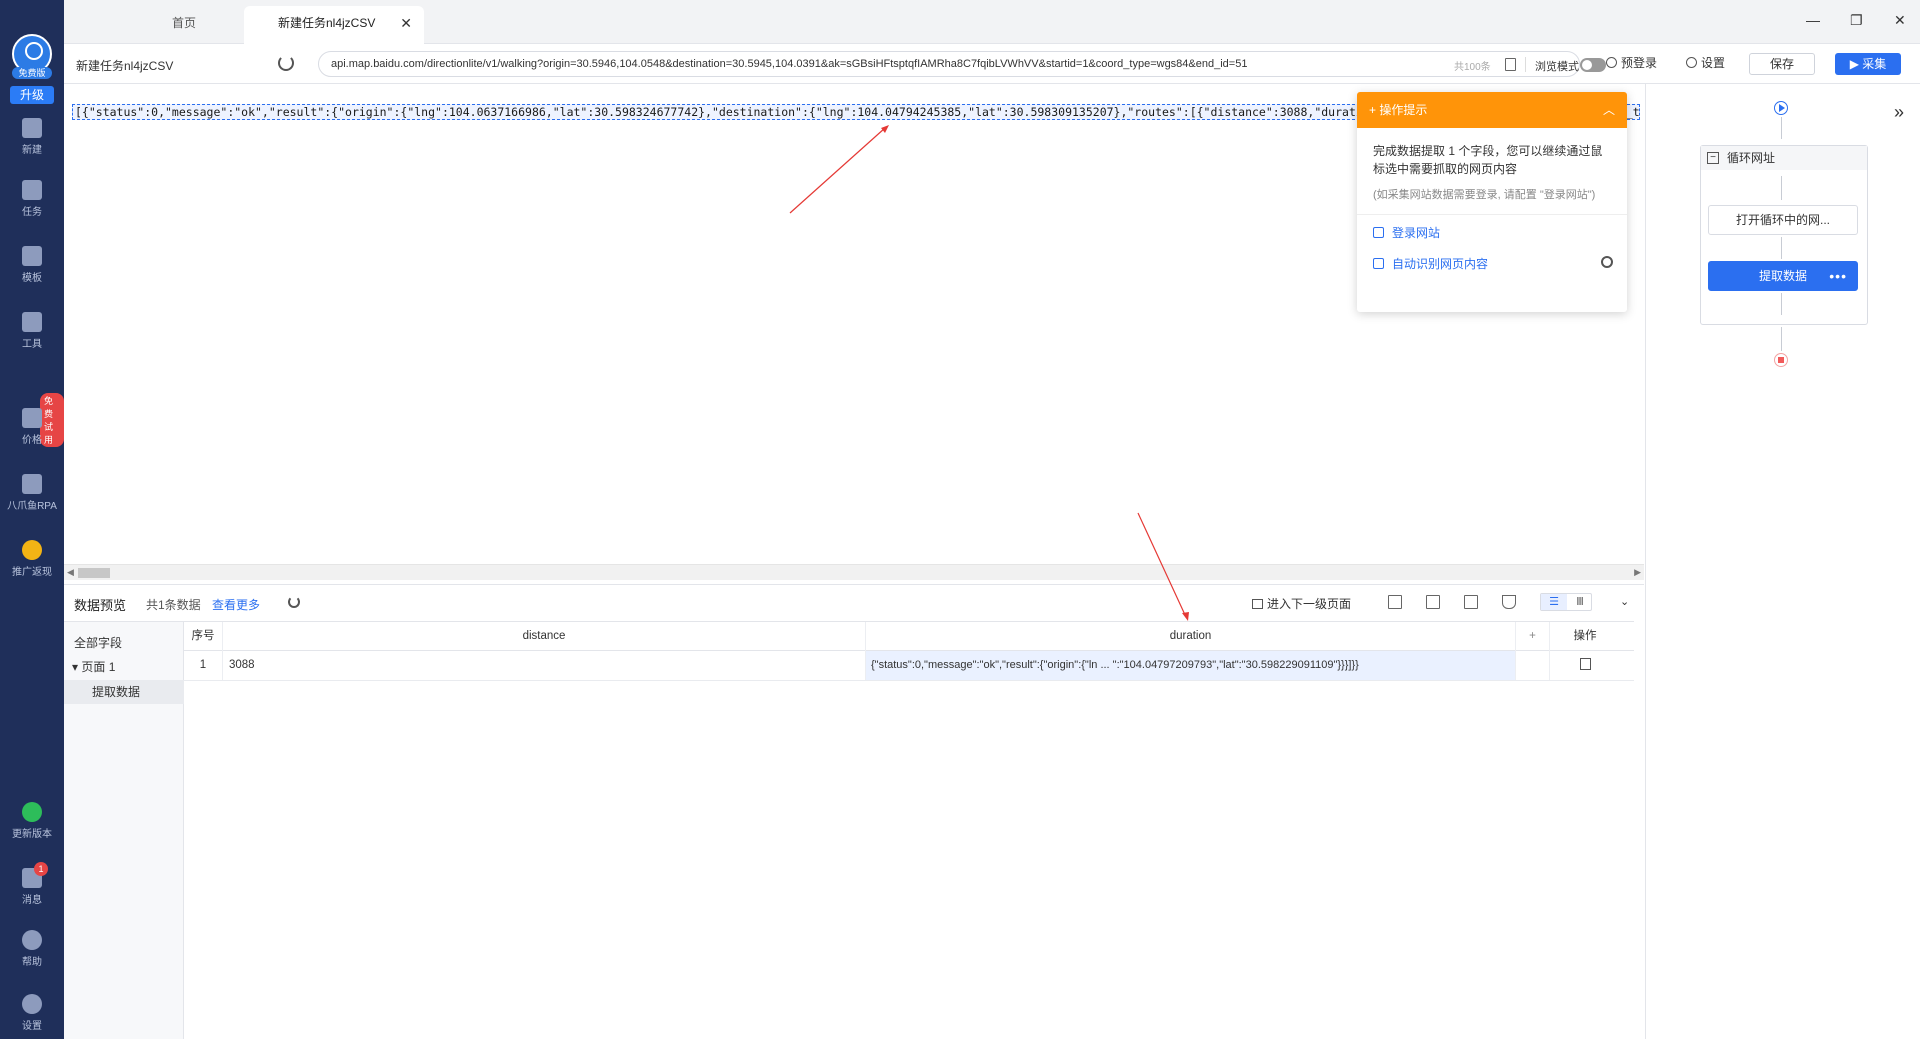 Image resolution: width=1920 pixels, height=1039 pixels. Describe the element at coordinates (32, 427) in the screenshot. I see `sidebar-item-pricing: 价格` at that location.